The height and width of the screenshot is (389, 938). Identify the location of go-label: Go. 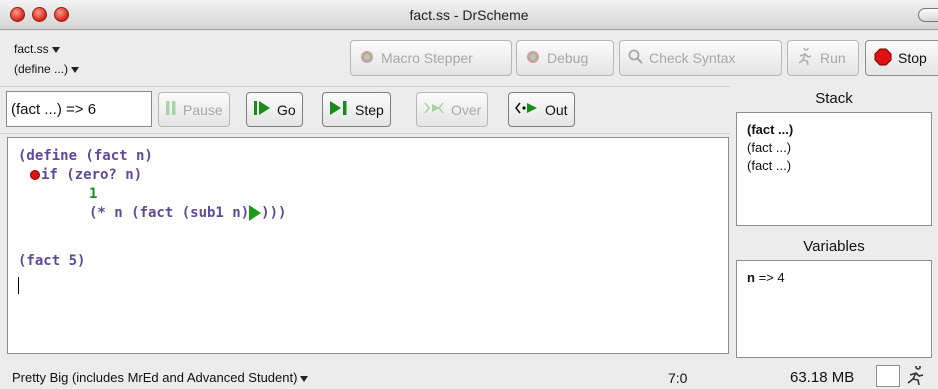
(286, 109).